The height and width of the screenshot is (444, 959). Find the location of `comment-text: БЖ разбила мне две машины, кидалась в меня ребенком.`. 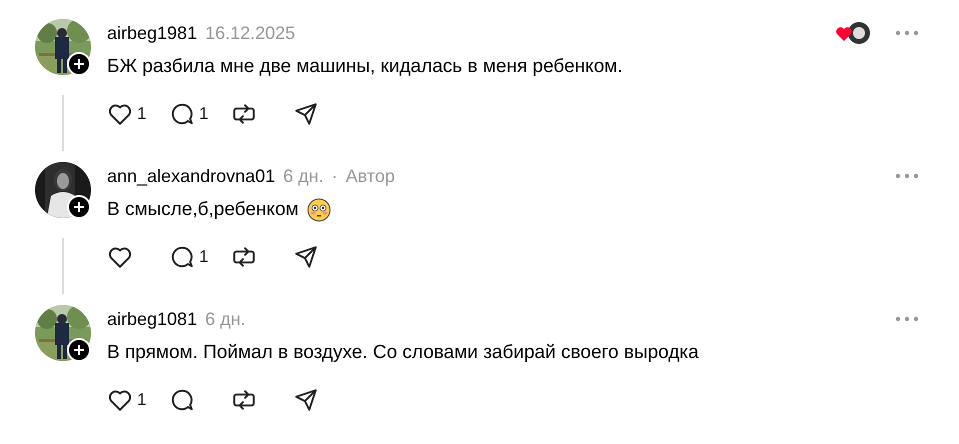

comment-text: БЖ разбила мне две машины, кидалась в меня ребенком. is located at coordinates (365, 67).